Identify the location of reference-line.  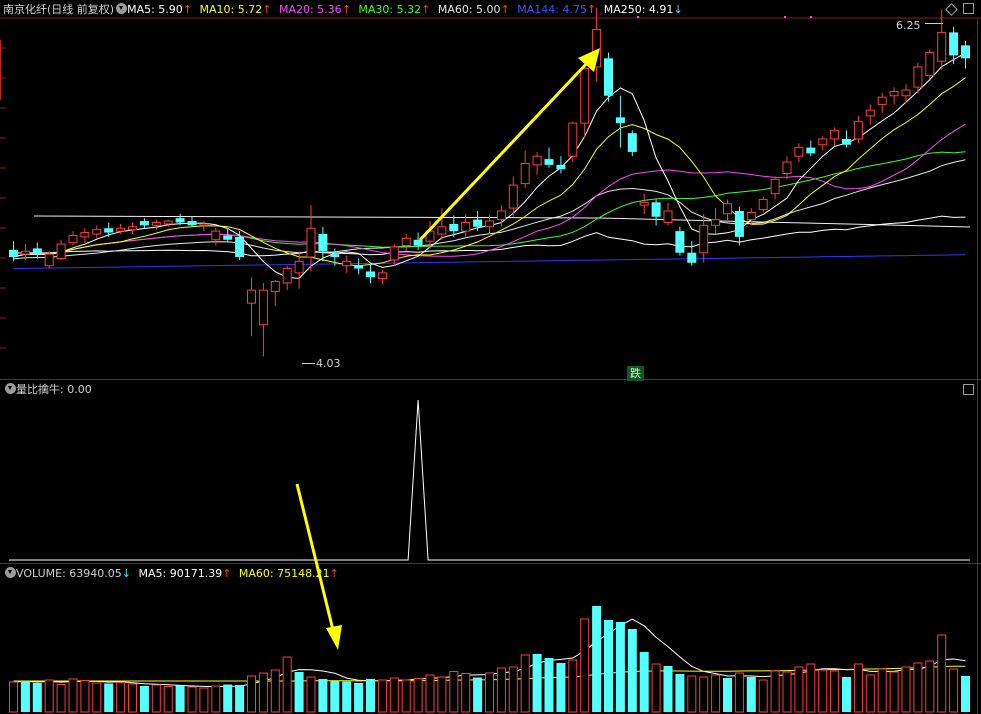
(317, 217).